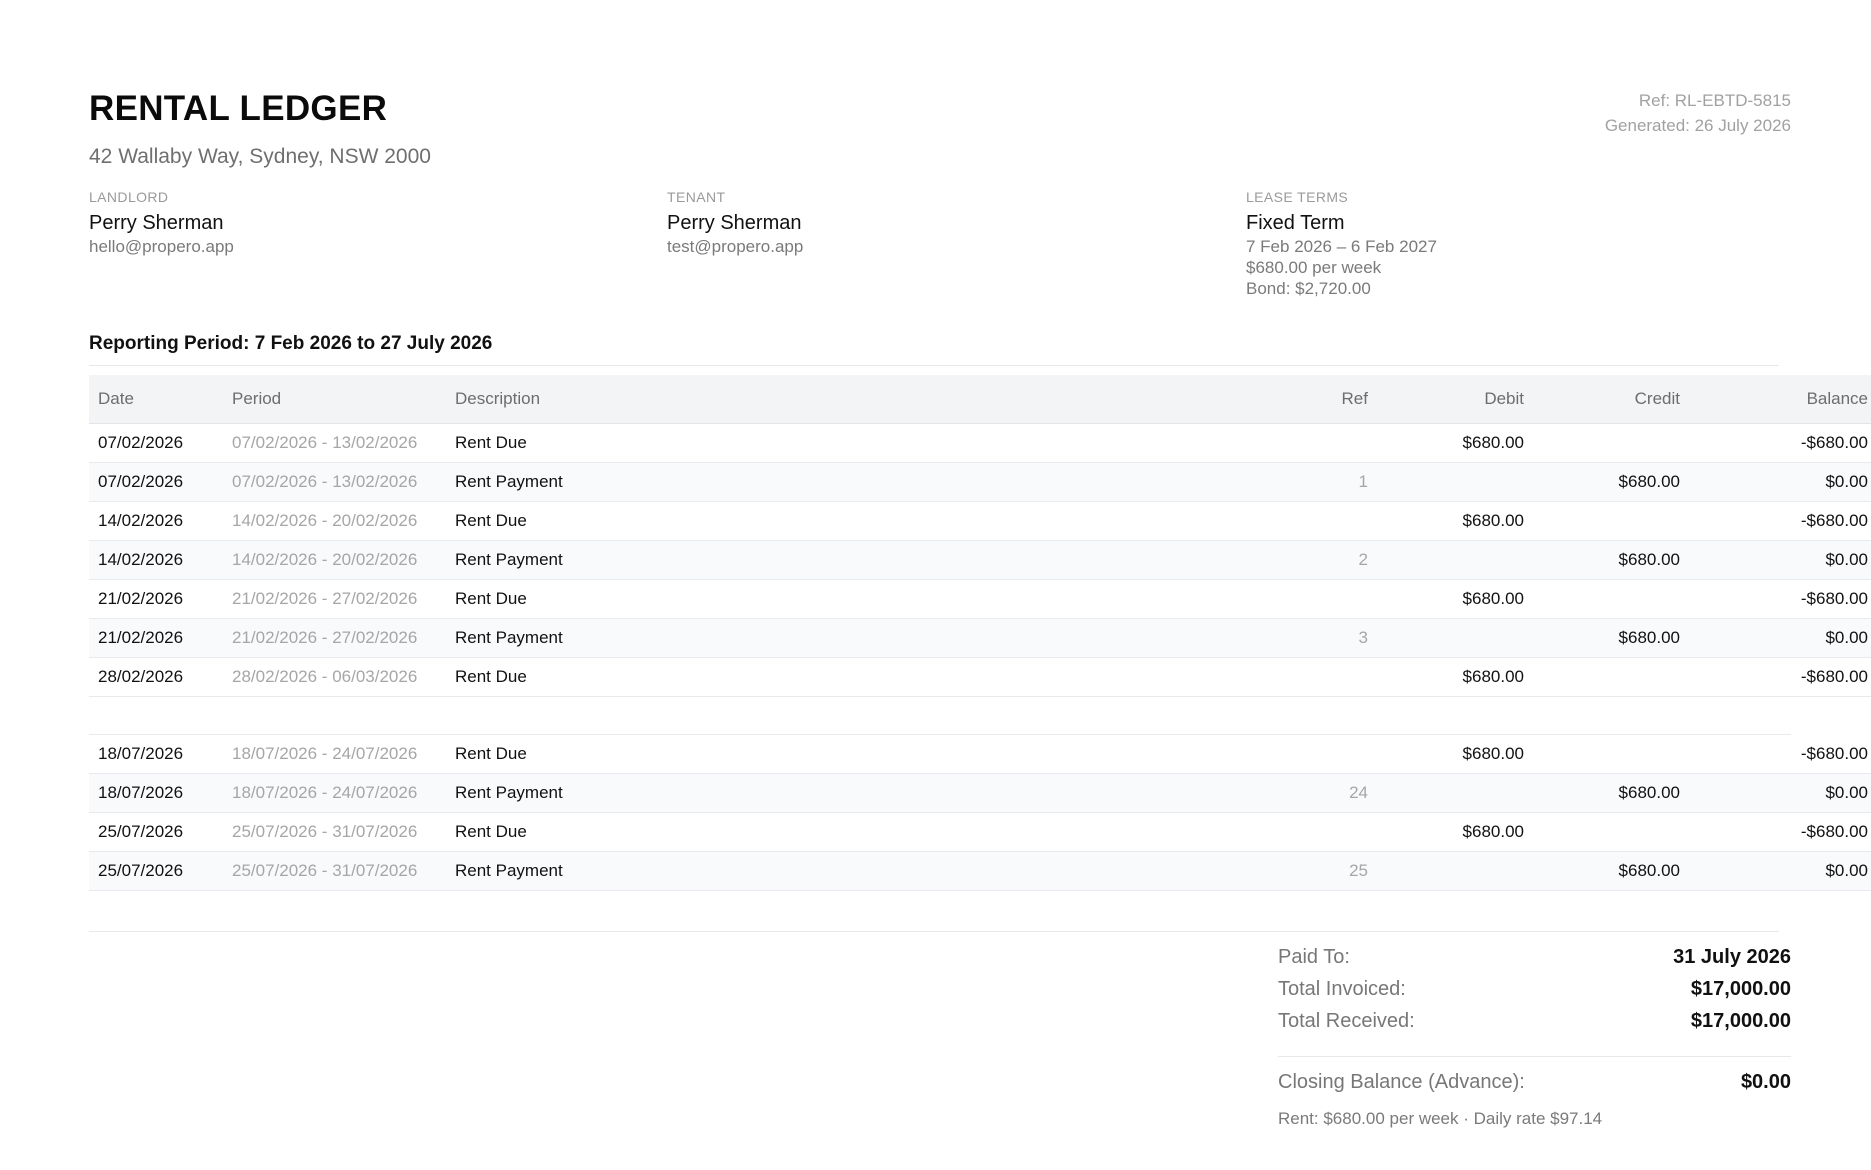  Describe the element at coordinates (129, 197) in the screenshot. I see `landlord-label: LANDLORD` at that location.